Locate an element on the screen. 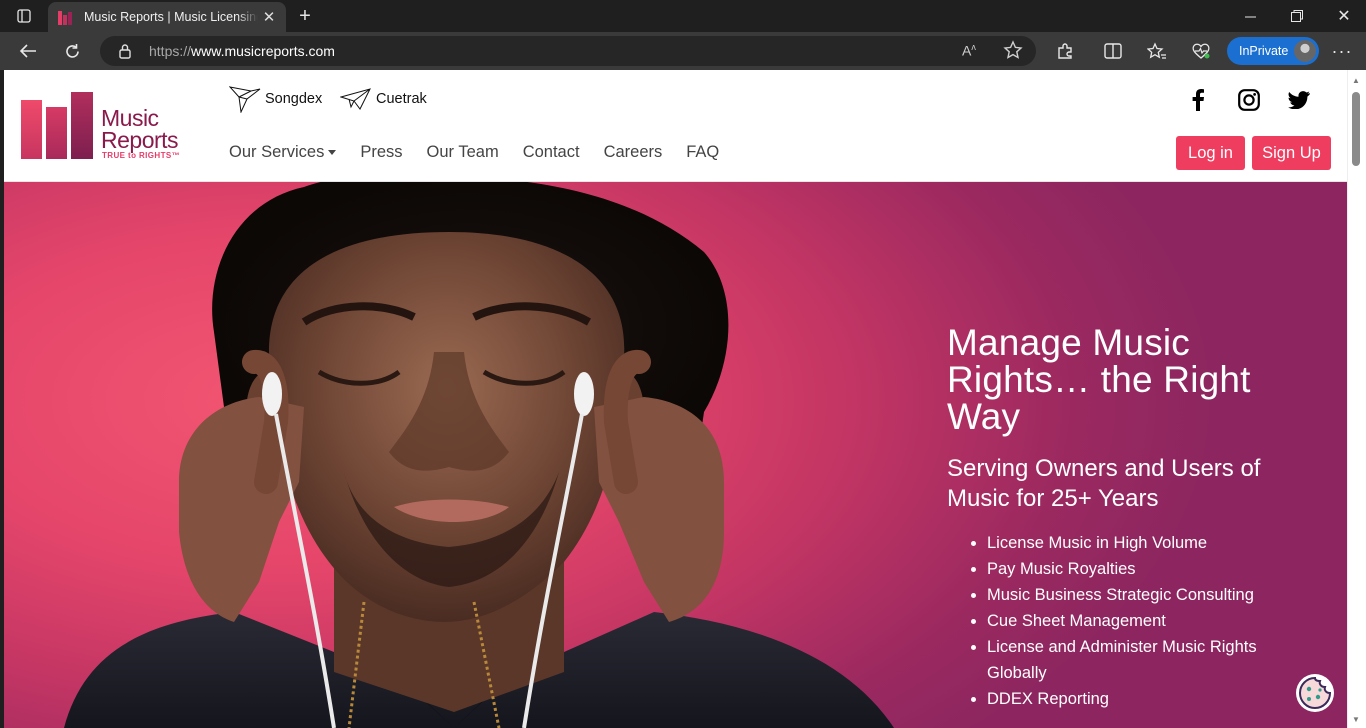 The width and height of the screenshot is (1366, 728). lock-icon is located at coordinates (125, 53).